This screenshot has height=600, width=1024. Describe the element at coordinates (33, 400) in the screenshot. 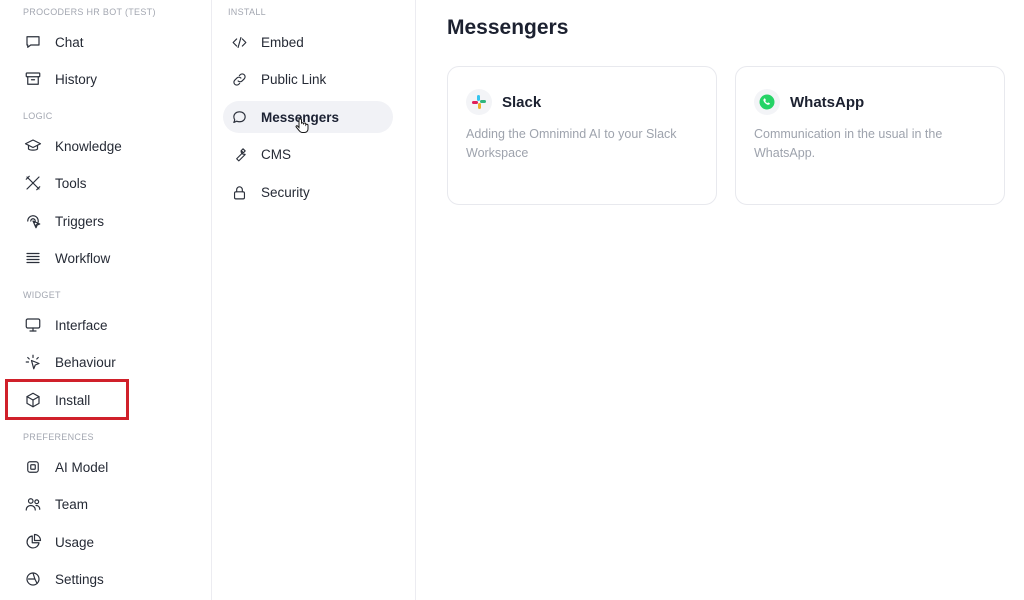

I see `cube-icon` at that location.